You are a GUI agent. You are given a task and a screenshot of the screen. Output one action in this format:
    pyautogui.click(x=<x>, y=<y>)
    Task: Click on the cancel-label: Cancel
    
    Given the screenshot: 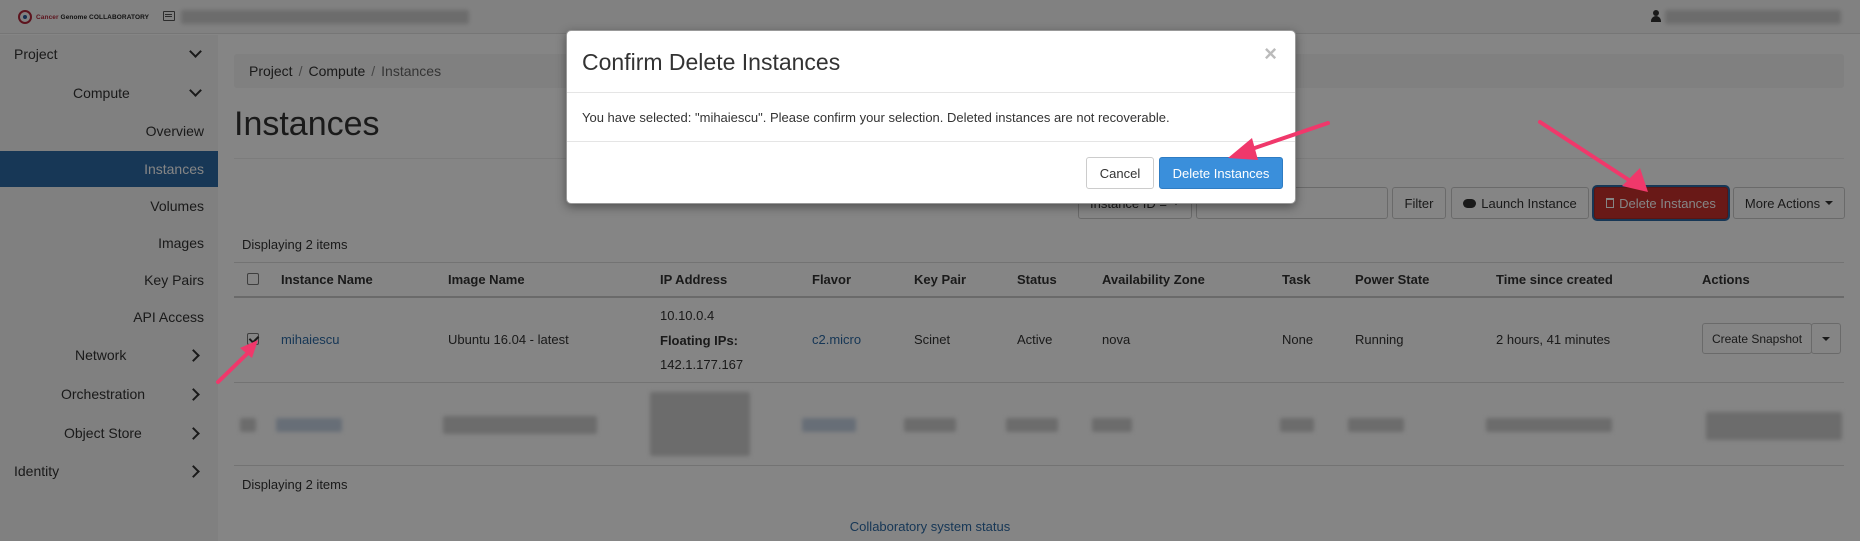 What is the action you would take?
    pyautogui.click(x=1120, y=173)
    